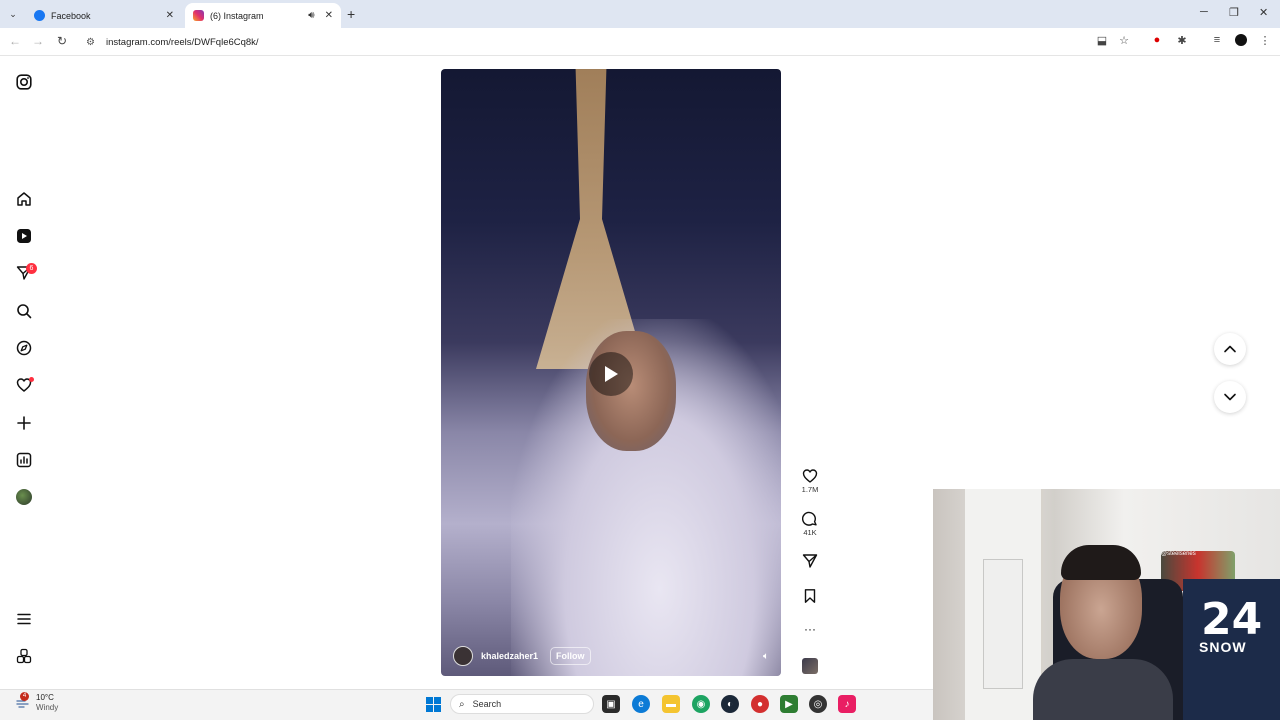 Image resolution: width=1280 pixels, height=720 pixels. What do you see at coordinates (522, 704) in the screenshot?
I see `taskbar-search: ⌕ Search` at bounding box center [522, 704].